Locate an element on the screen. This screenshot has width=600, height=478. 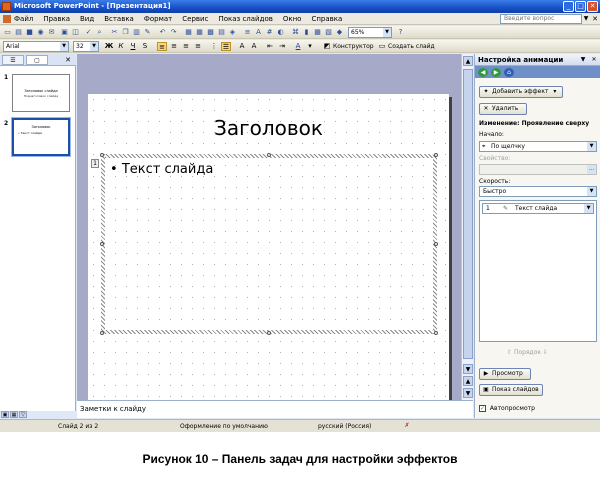
shadow-button: S is located at coordinates (145, 46).